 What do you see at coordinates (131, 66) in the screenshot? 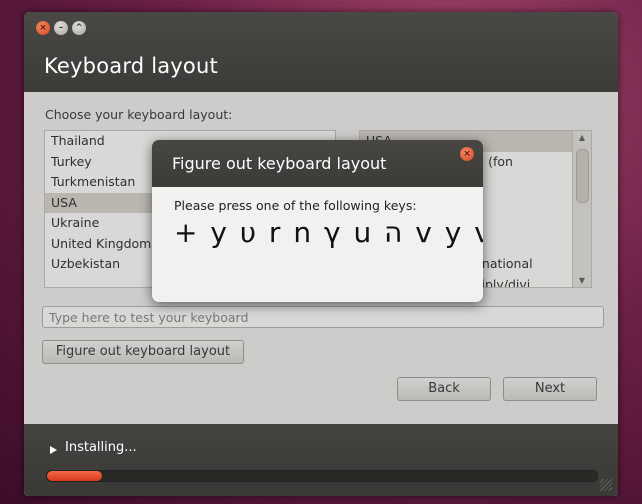
I see `page-title: Keyboard layout` at bounding box center [131, 66].